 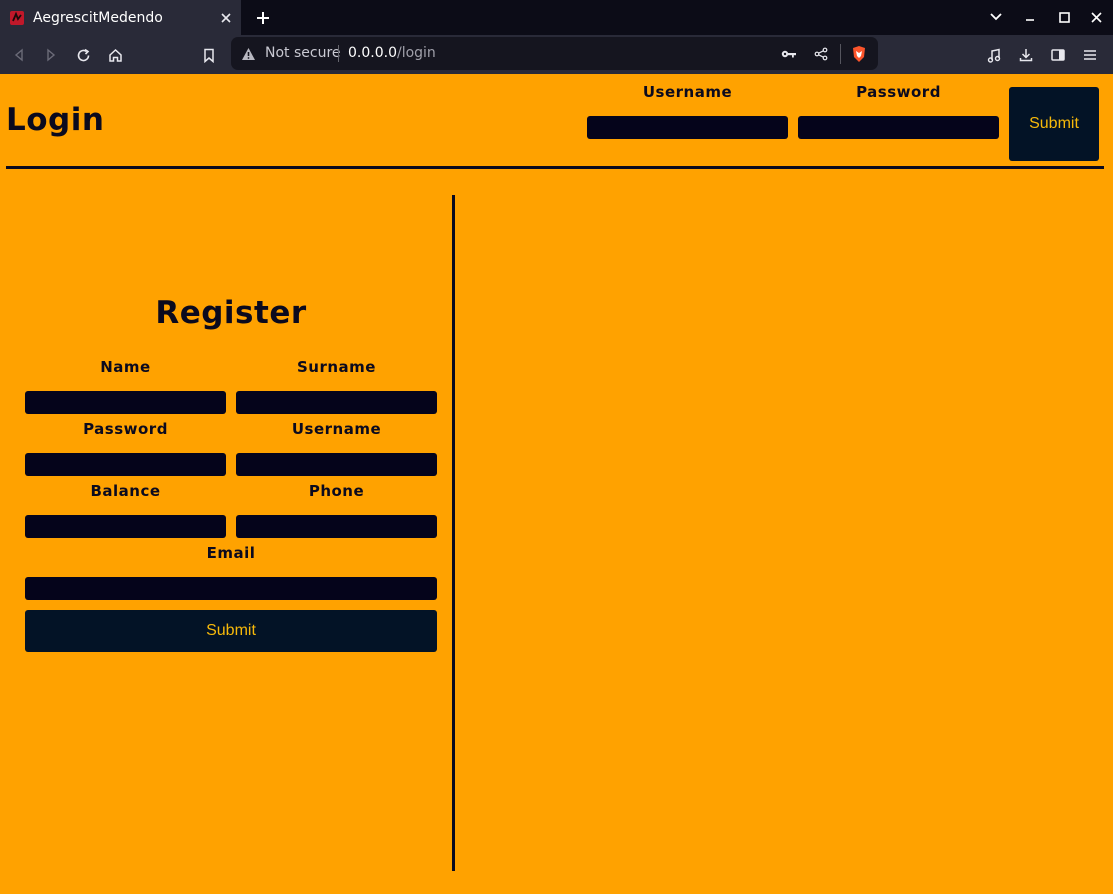 I want to click on register-email-input, so click(x=231, y=588).